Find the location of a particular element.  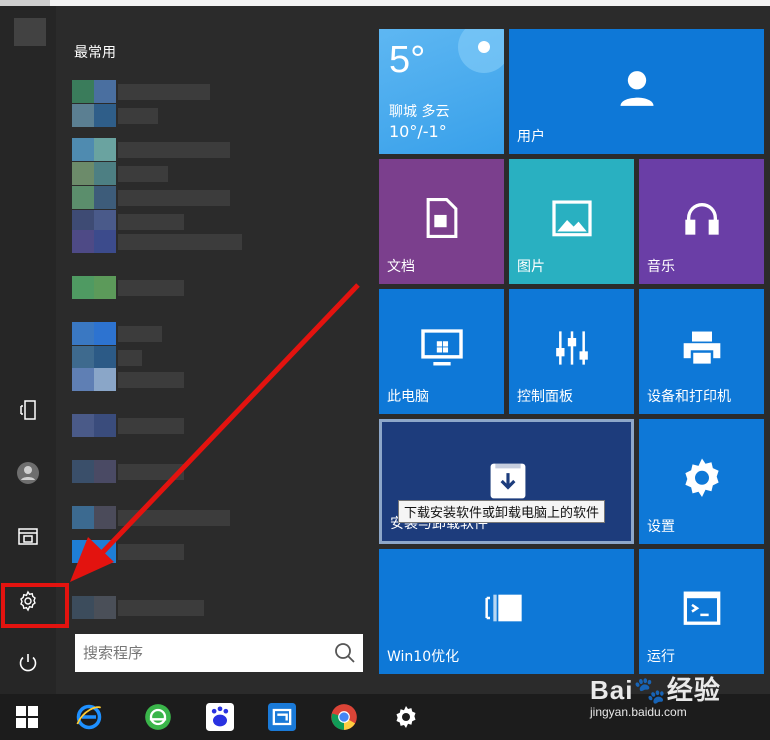

watermark-logo: Bai🐾经验 is located at coordinates (655, 690).